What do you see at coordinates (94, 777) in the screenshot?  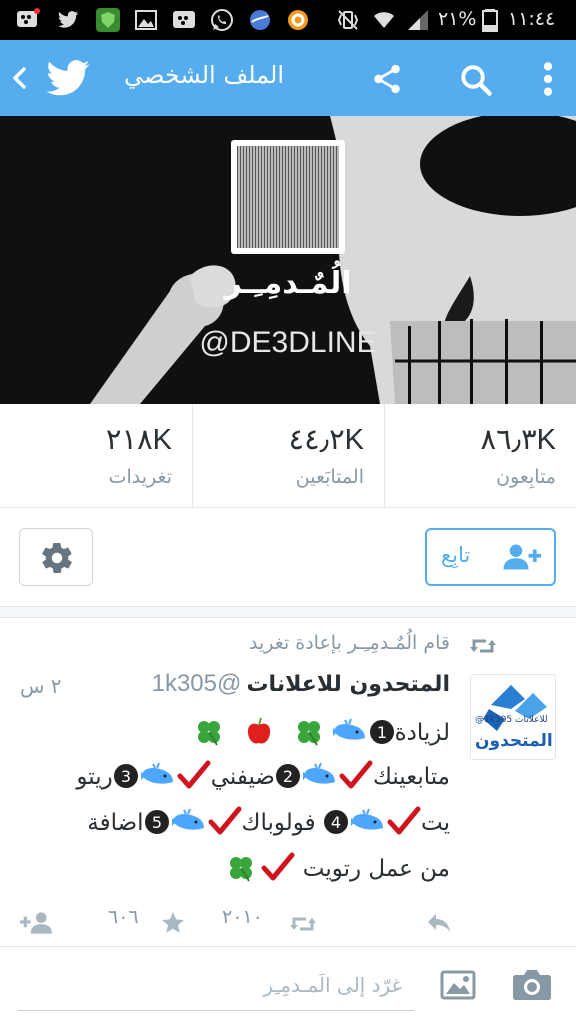 I see `tweet-text: ريتو` at bounding box center [94, 777].